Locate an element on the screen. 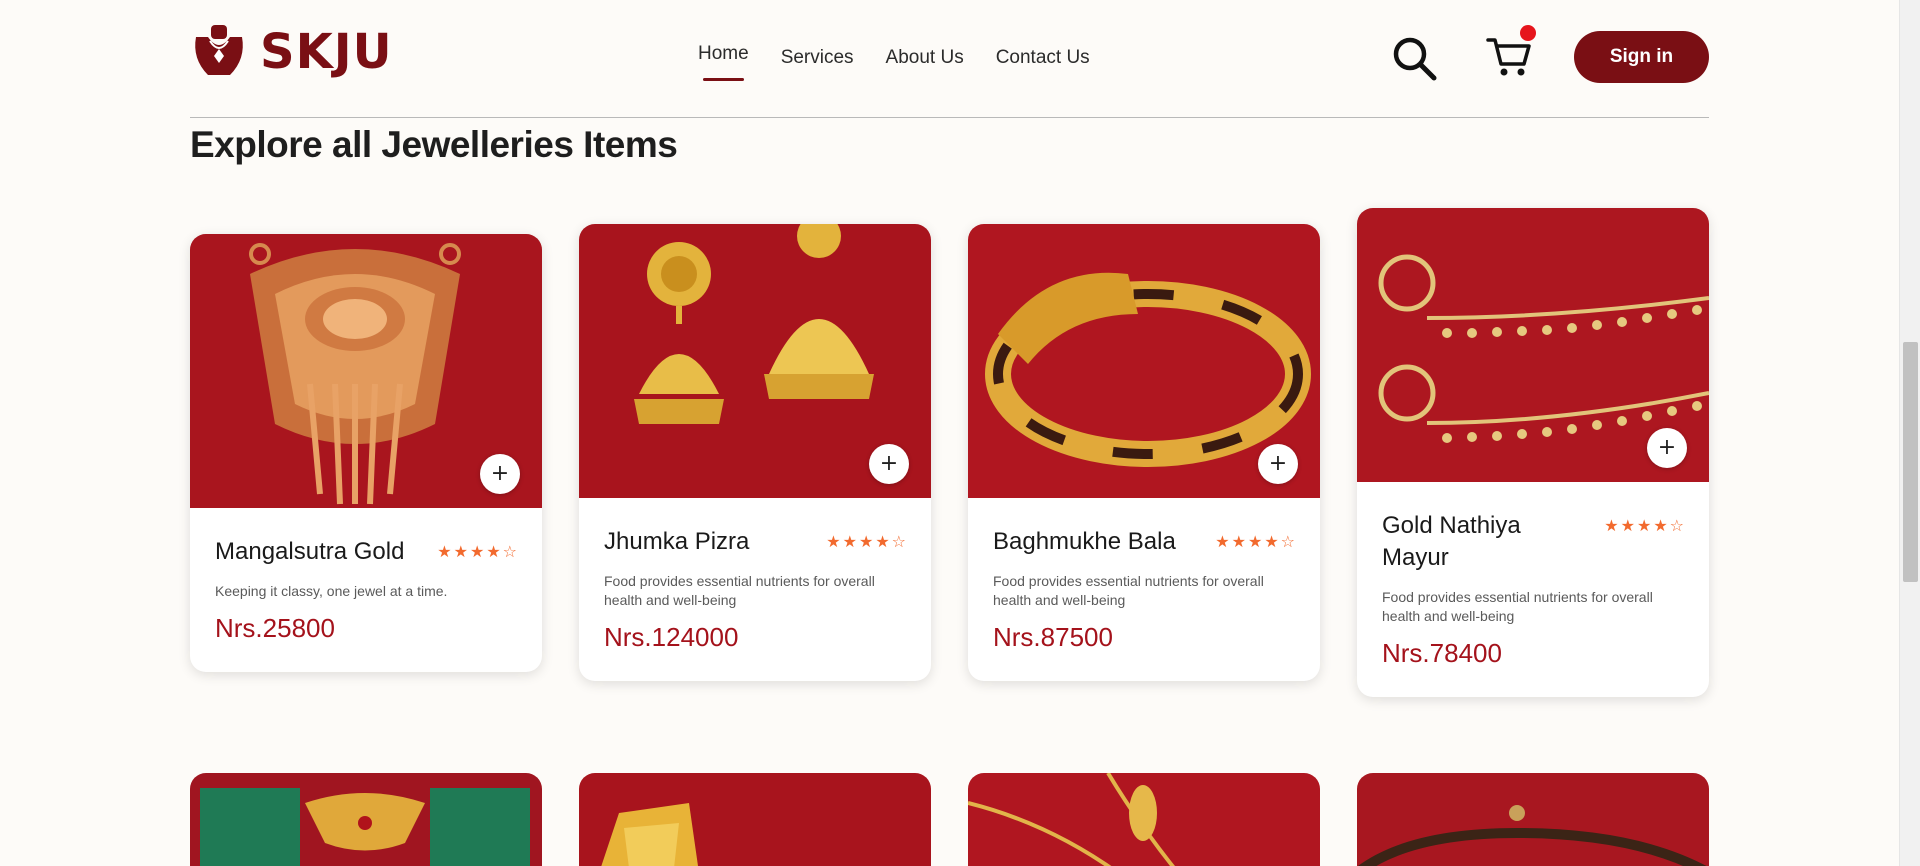 Image resolution: width=1920 pixels, height=866 pixels. search-icon is located at coordinates (1414, 58).